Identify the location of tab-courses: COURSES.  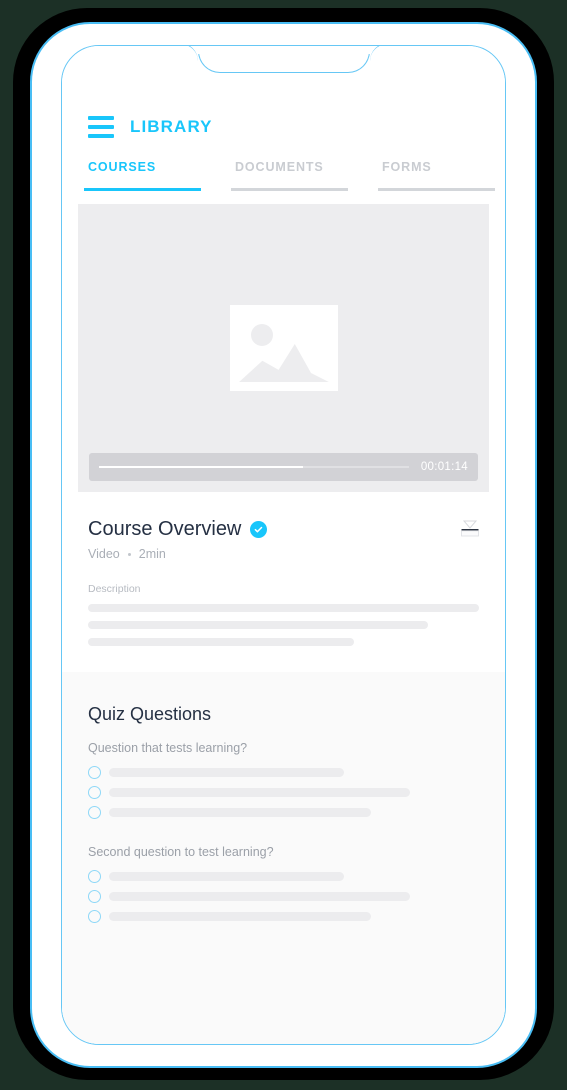
(135, 175).